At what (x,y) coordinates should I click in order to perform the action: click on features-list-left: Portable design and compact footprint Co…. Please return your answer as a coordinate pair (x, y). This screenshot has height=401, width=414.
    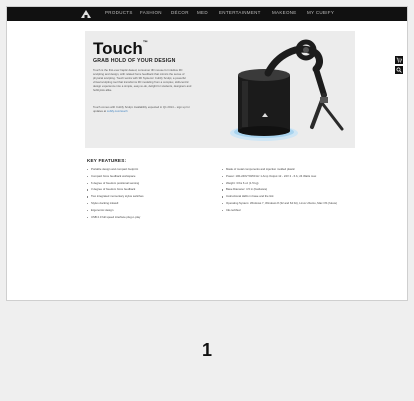
    Looking at the image, I should click on (152, 194).